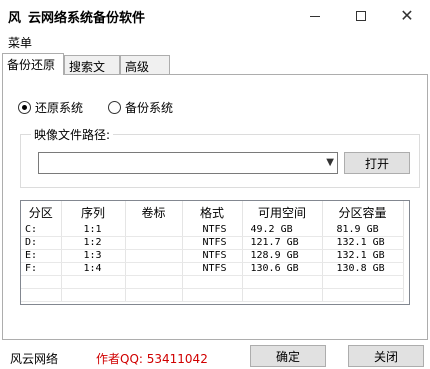  Describe the element at coordinates (330, 162) in the screenshot. I see `chevron-down-icon: ▼` at that location.